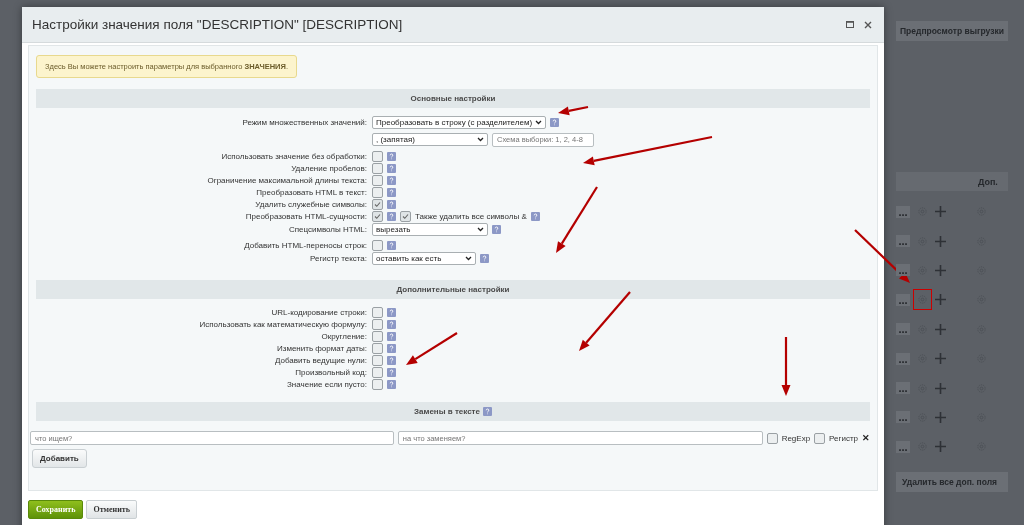  Describe the element at coordinates (866, 438) in the screenshot. I see `remove-button: ✕` at that location.